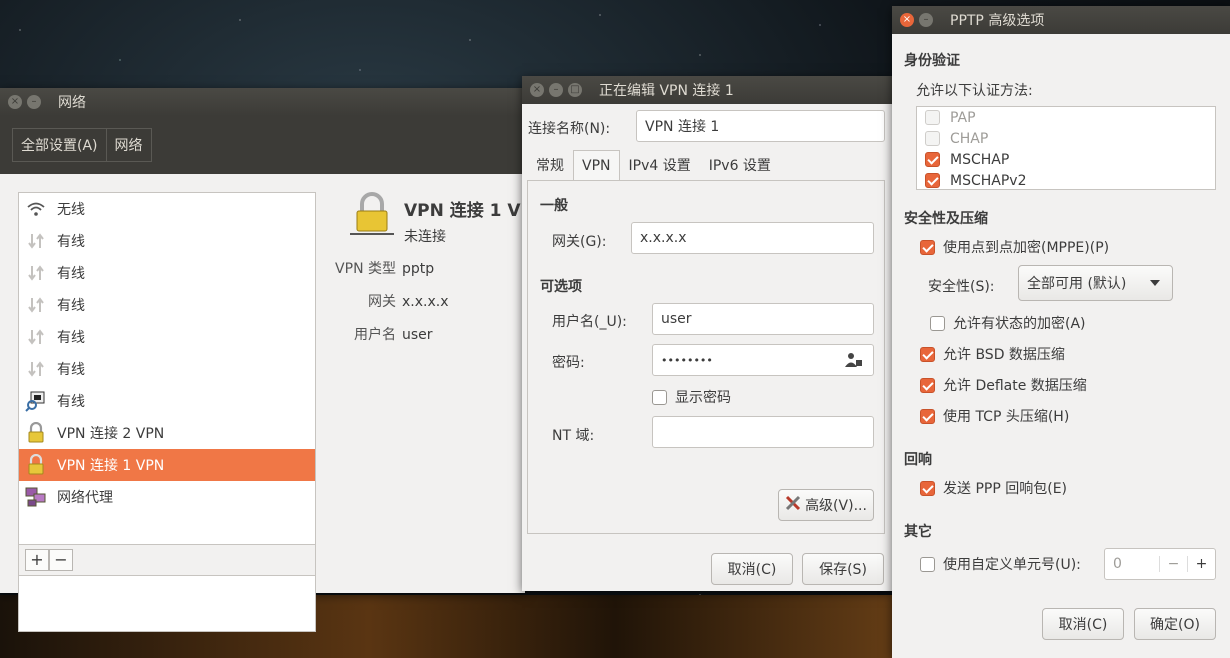 The width and height of the screenshot is (1230, 658). What do you see at coordinates (1014, 247) in the screenshot?
I see `mppe-row: 使用点到点加密(MPPE)(P)` at bounding box center [1014, 247].